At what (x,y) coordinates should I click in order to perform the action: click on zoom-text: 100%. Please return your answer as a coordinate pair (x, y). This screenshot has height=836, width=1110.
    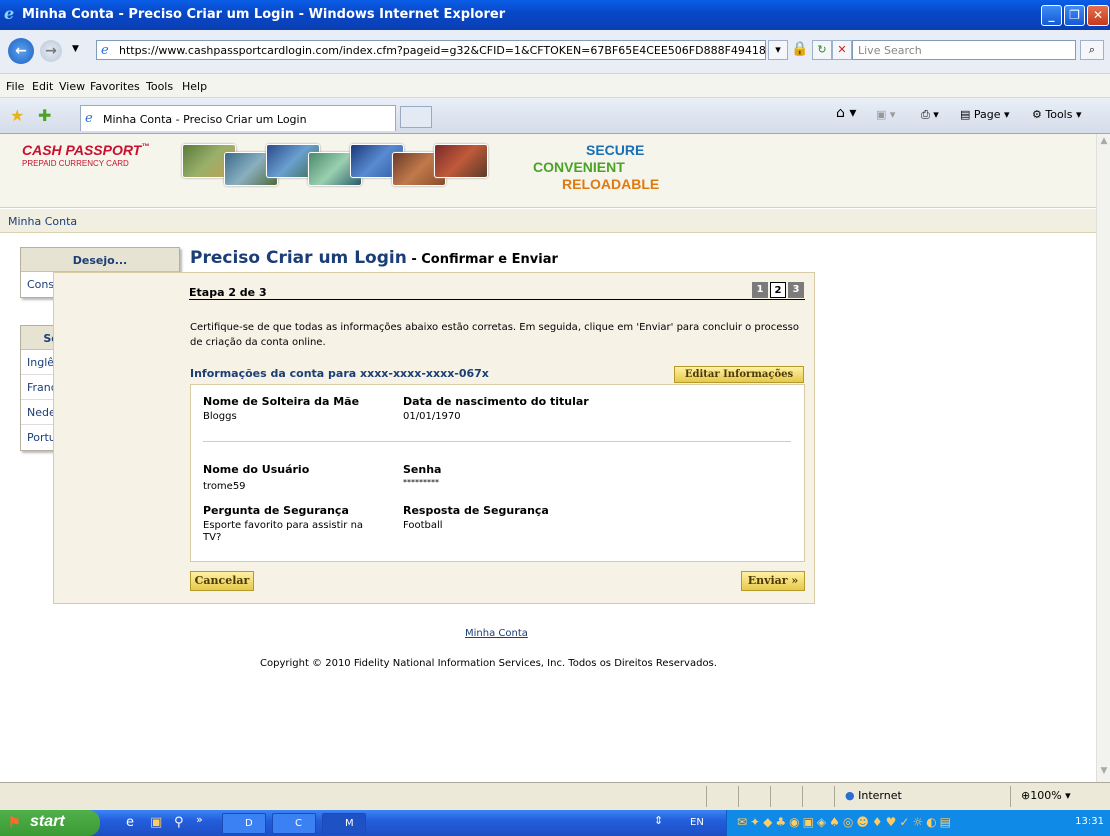
    Looking at the image, I should click on (1046, 795).